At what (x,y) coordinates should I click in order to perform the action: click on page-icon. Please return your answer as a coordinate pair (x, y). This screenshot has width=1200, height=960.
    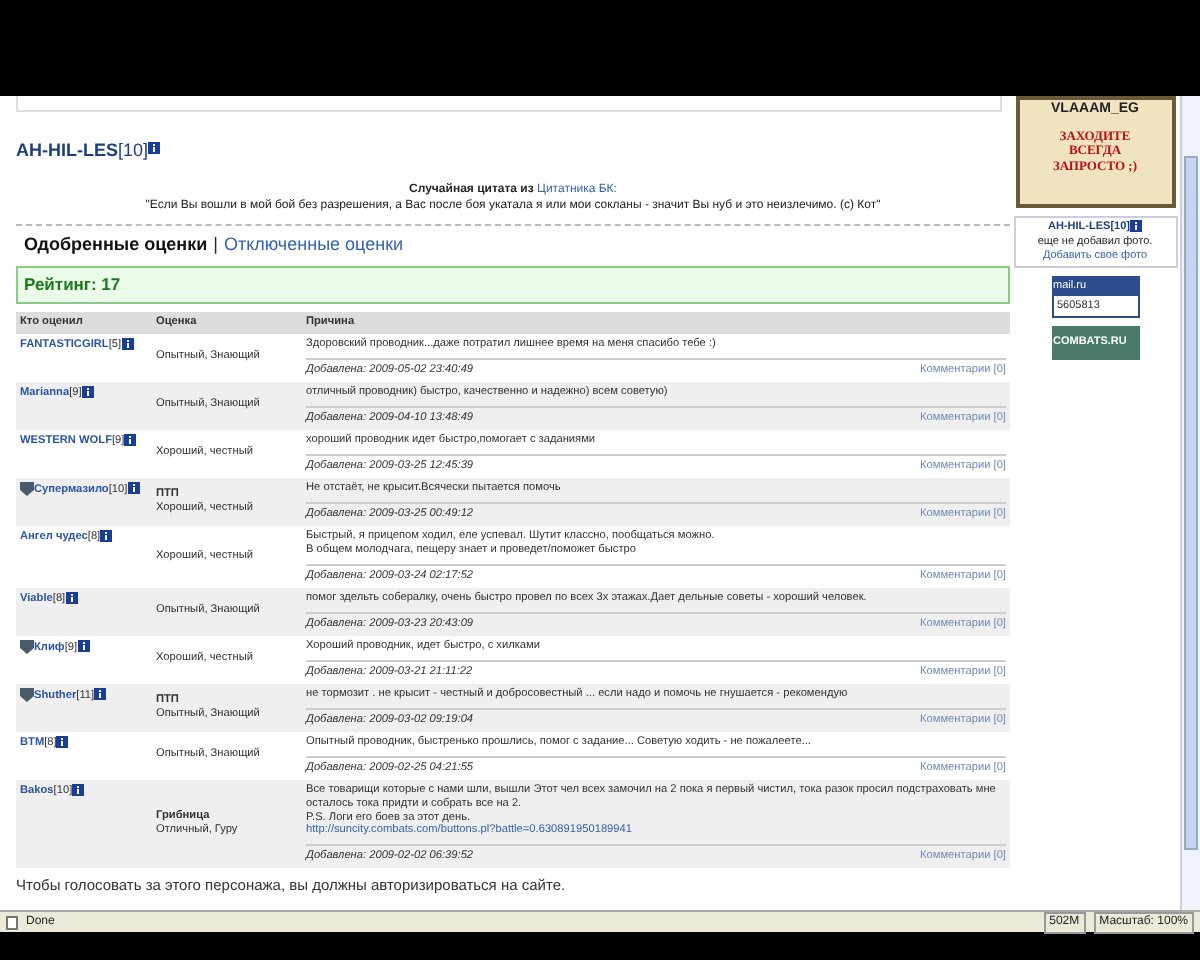
    Looking at the image, I should click on (12, 922).